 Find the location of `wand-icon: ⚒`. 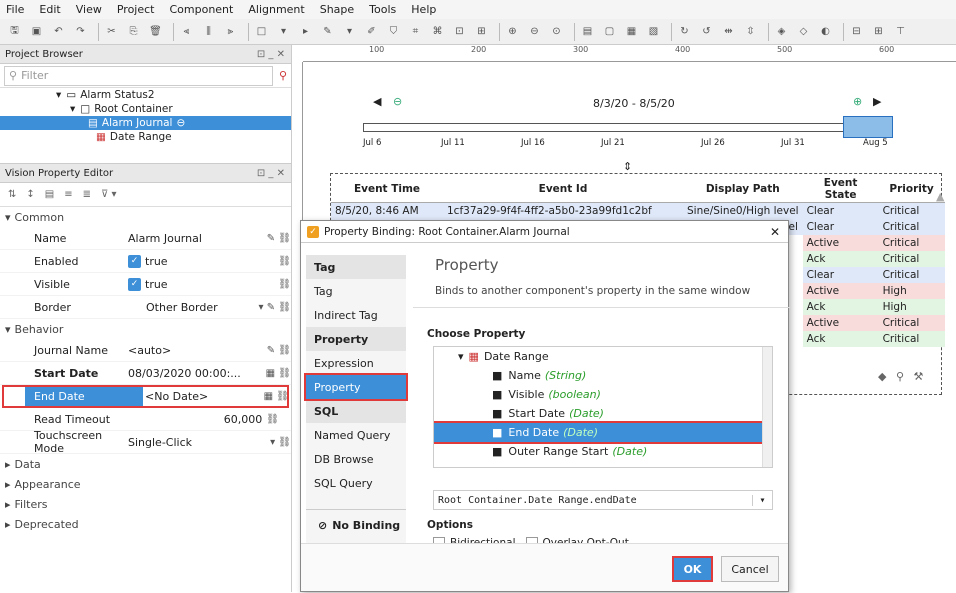

wand-icon: ⚒ is located at coordinates (919, 376).